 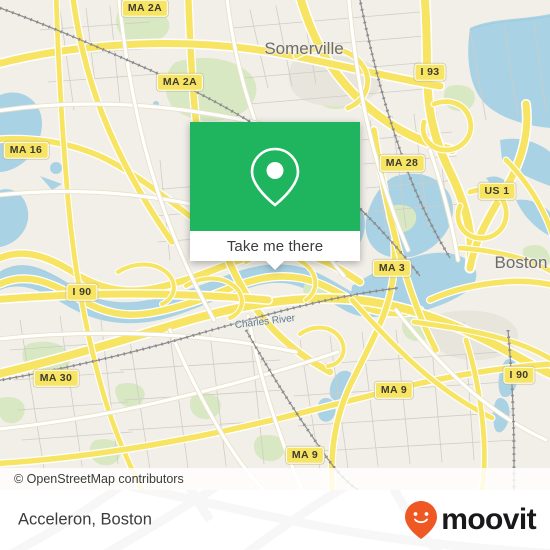 I want to click on location-popup-card: Take me there, so click(x=275, y=196).